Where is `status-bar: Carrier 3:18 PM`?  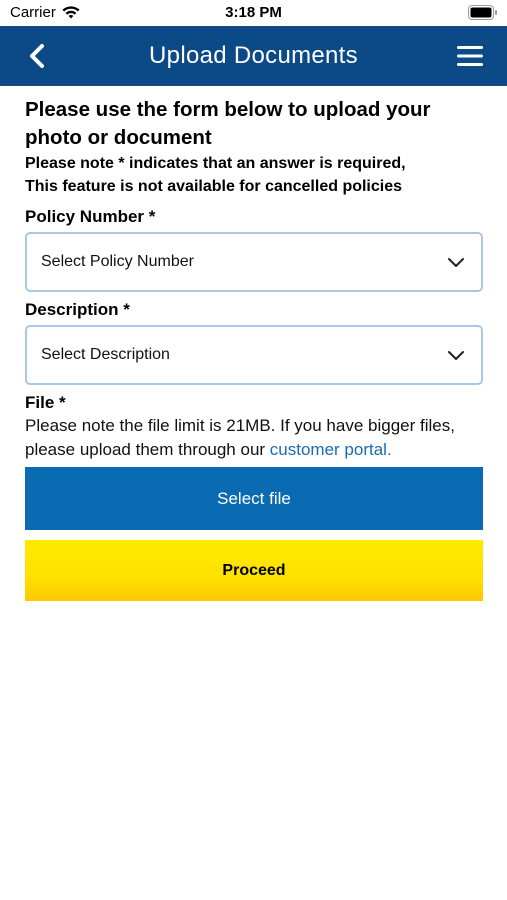
status-bar: Carrier 3:18 PM is located at coordinates (253, 13).